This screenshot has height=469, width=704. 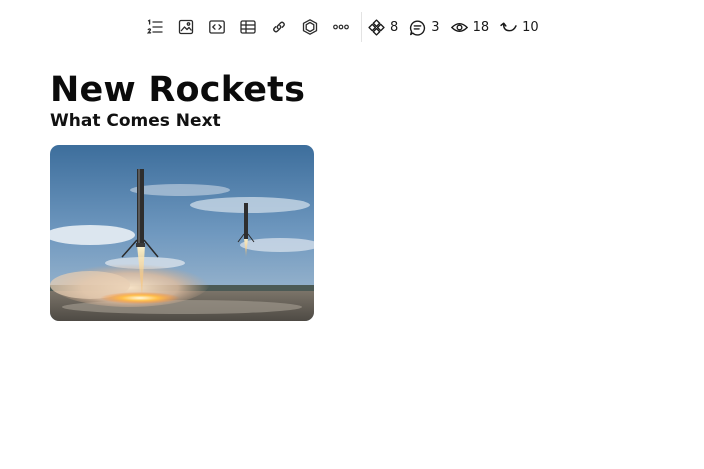 I want to click on code-block-button, so click(x=216, y=27).